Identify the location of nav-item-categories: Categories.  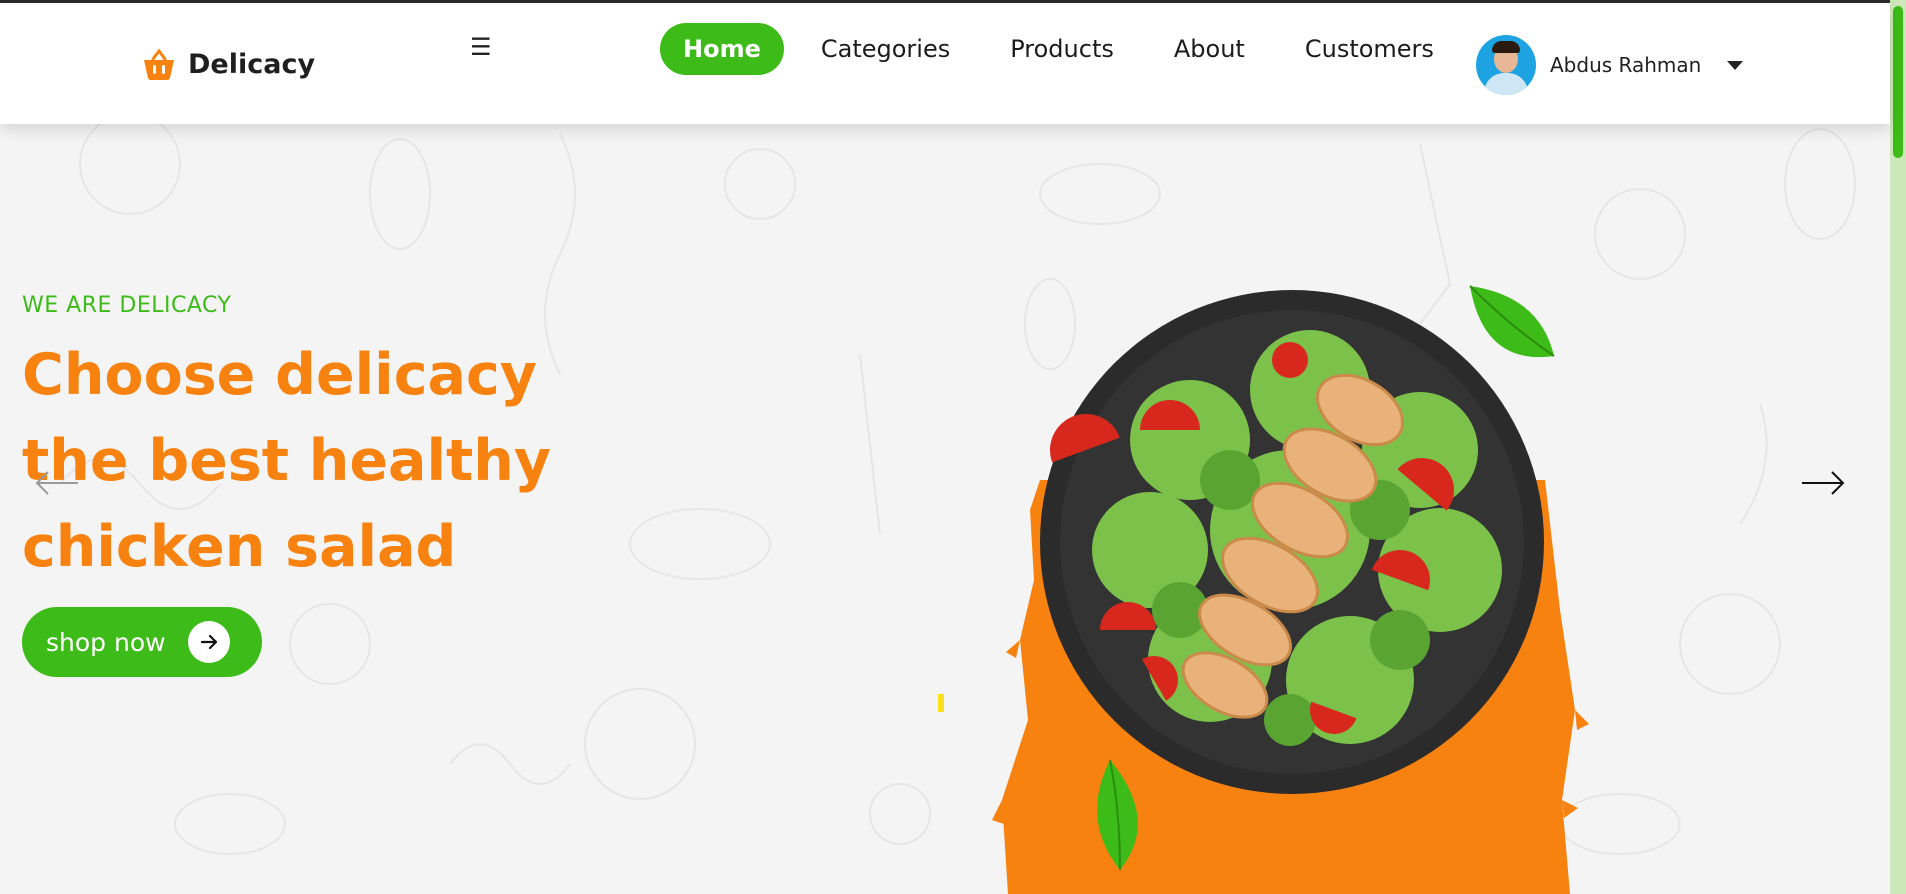
(885, 49).